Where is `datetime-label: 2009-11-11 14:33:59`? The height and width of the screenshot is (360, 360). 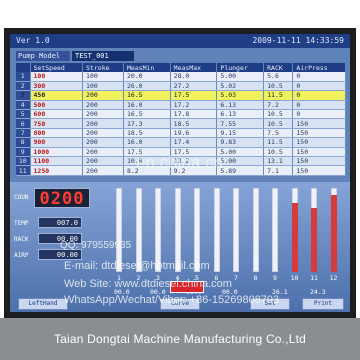 datetime-label: 2009-11-11 14:33:59 is located at coordinates (298, 40).